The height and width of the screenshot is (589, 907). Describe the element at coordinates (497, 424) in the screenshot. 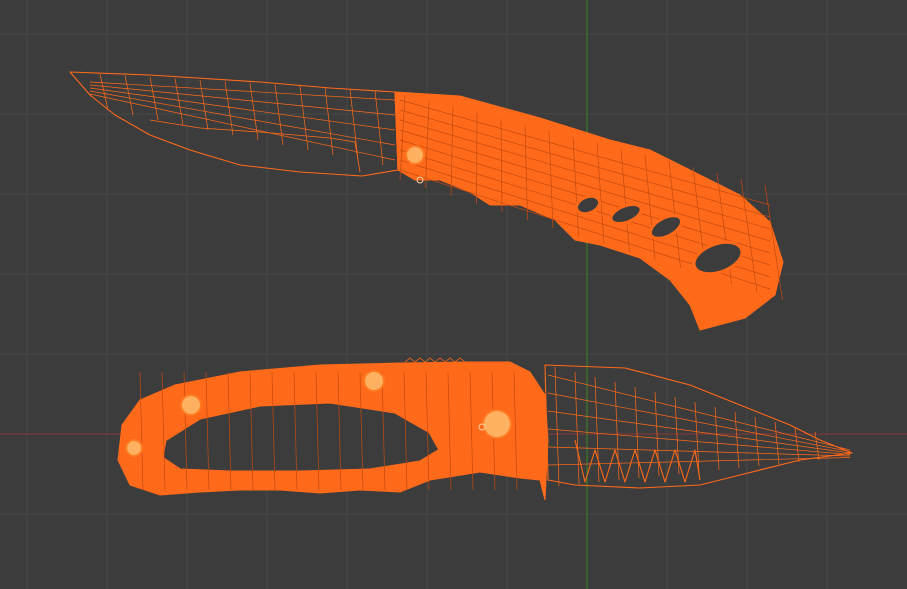

I see `lower-pivot-pin` at that location.